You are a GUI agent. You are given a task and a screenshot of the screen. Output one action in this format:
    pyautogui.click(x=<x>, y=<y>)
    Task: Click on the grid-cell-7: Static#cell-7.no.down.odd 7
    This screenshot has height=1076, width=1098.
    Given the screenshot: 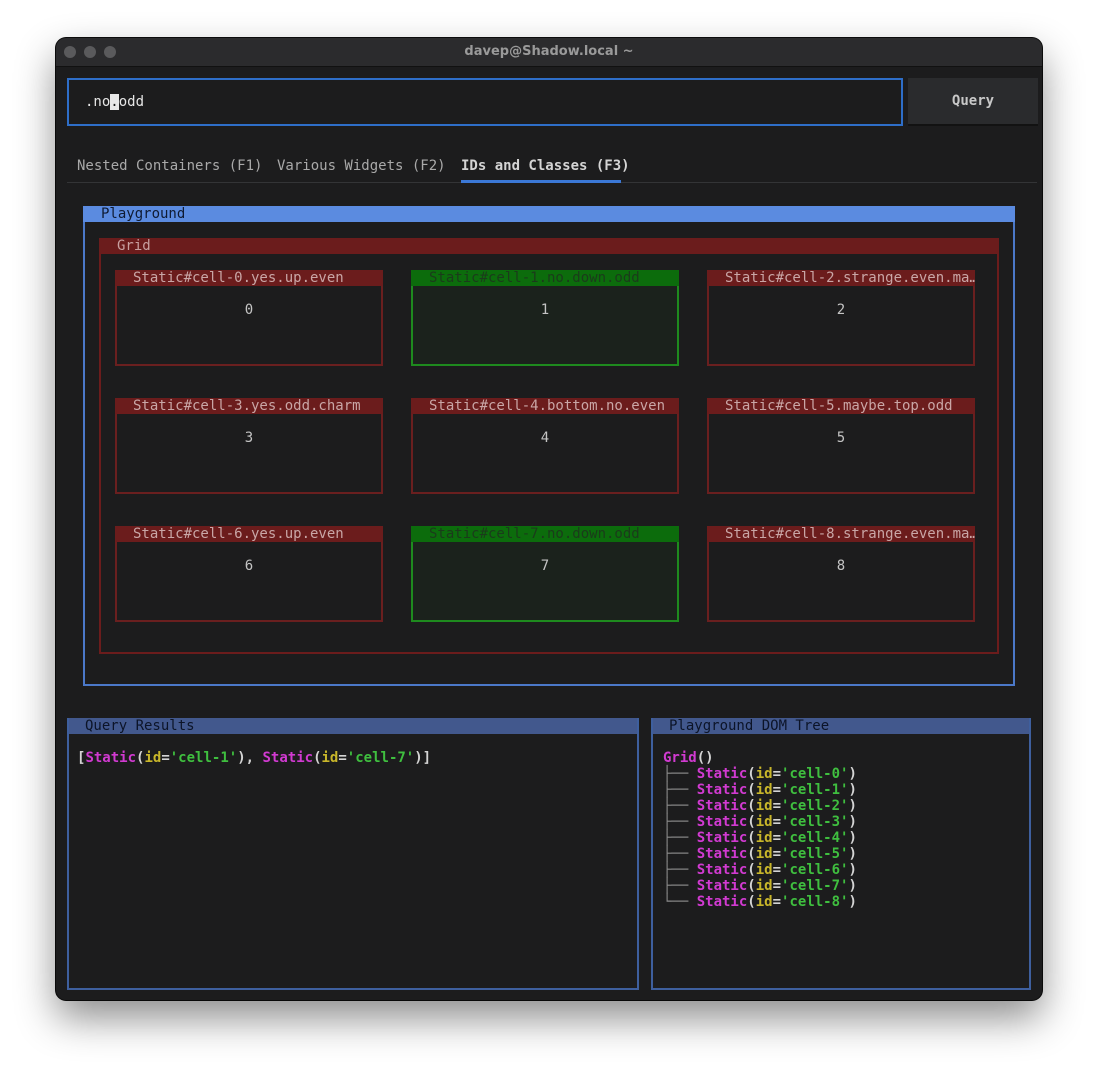 What is the action you would take?
    pyautogui.click(x=545, y=574)
    